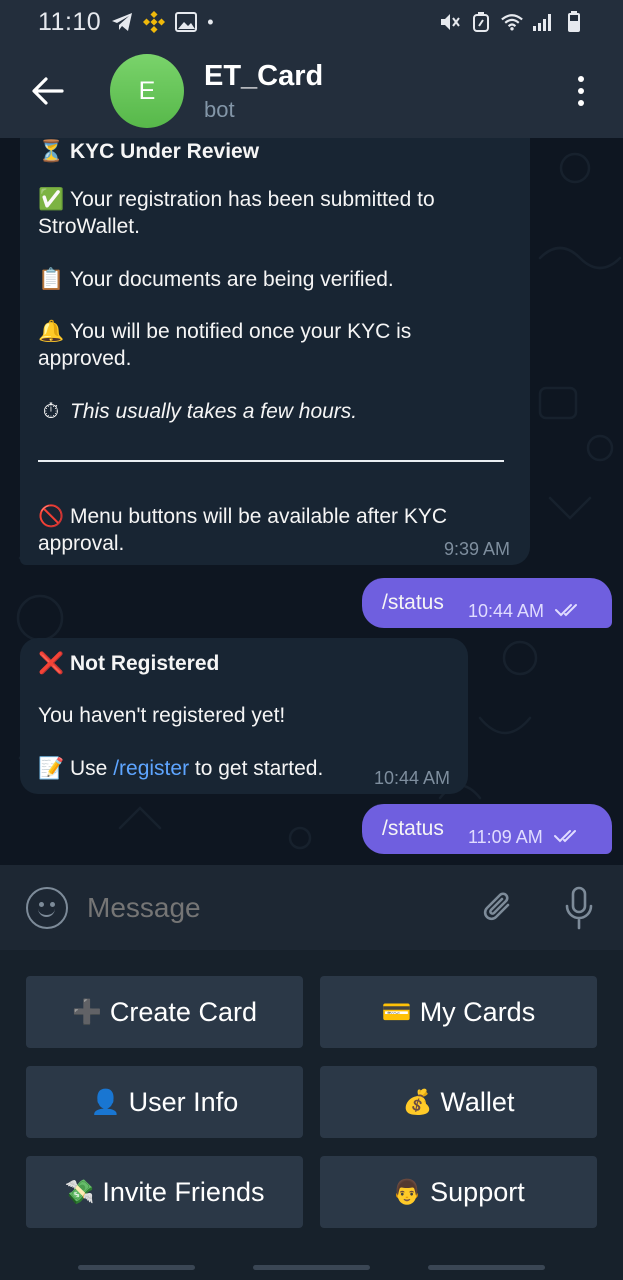 The height and width of the screenshot is (1280, 623). Describe the element at coordinates (252, 199) in the screenshot. I see `message-line: Your registration has been submitted to` at that location.